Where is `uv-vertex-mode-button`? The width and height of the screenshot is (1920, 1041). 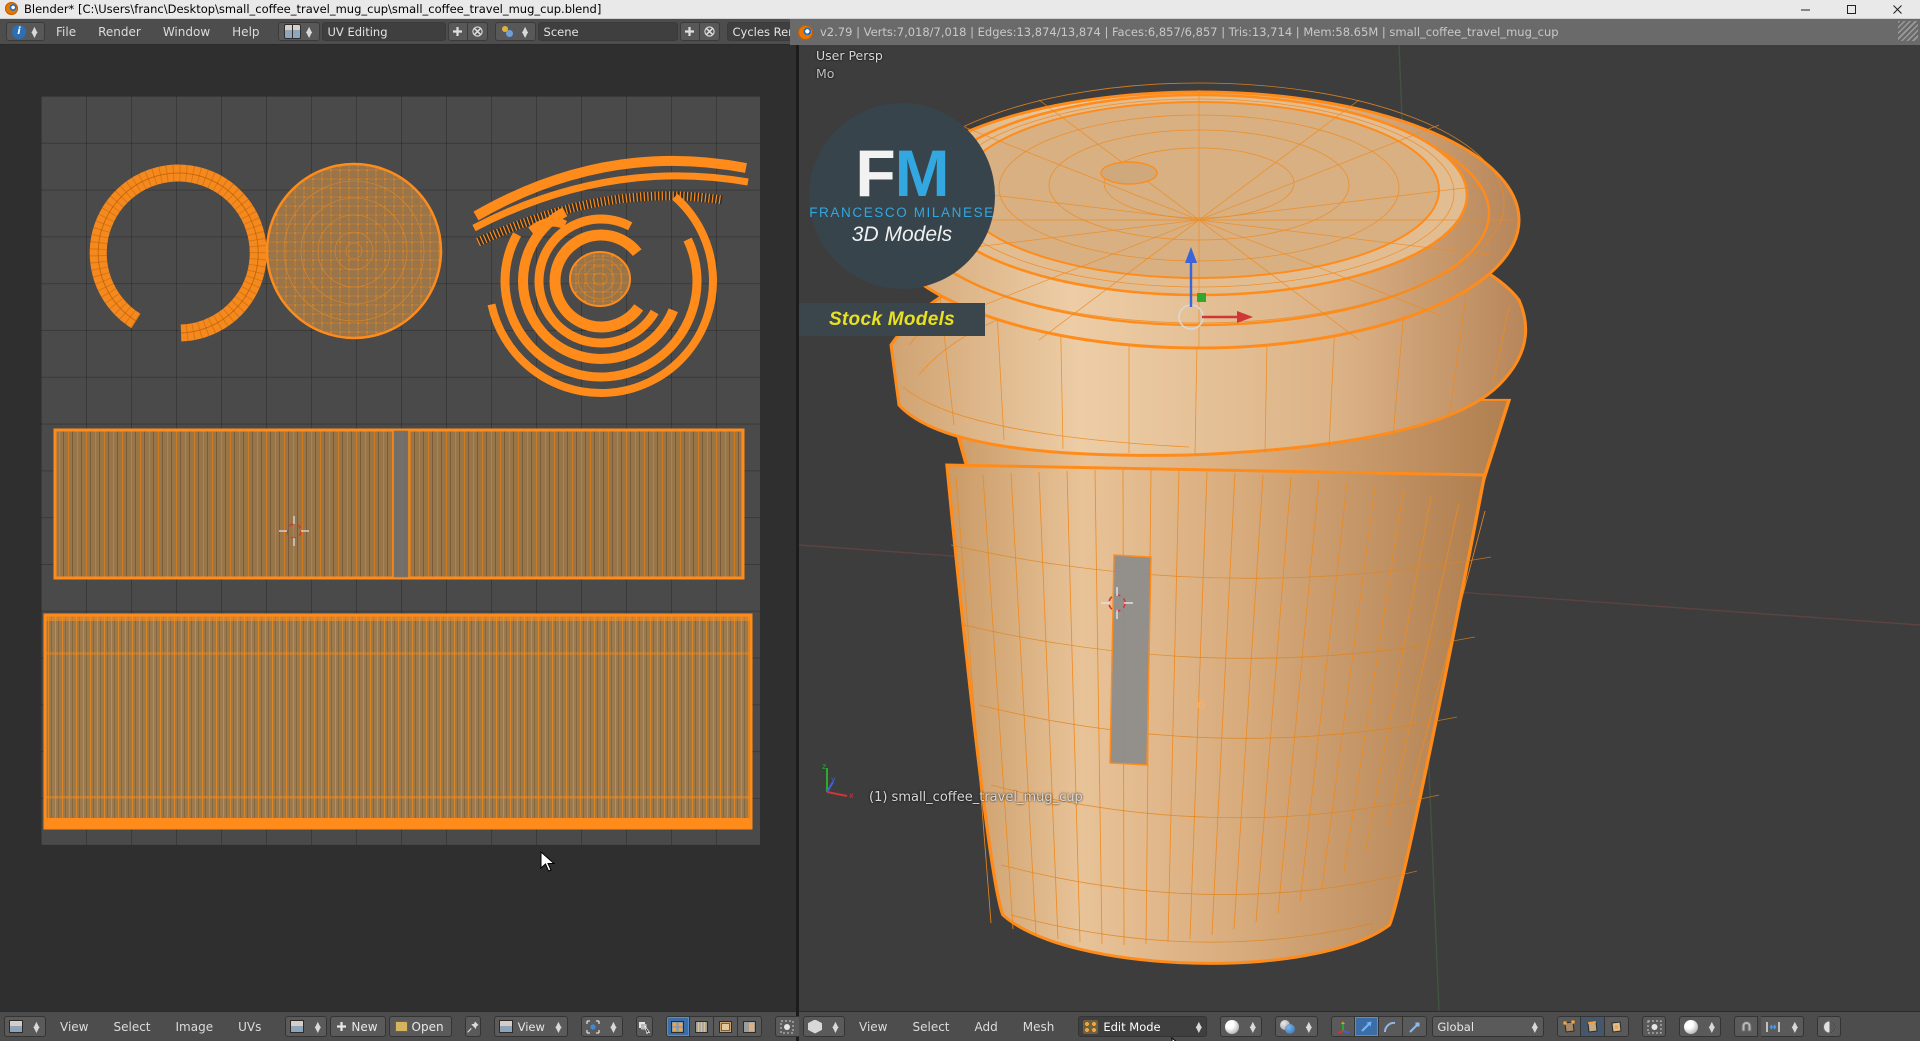
uv-vertex-mode-button is located at coordinates (677, 1026).